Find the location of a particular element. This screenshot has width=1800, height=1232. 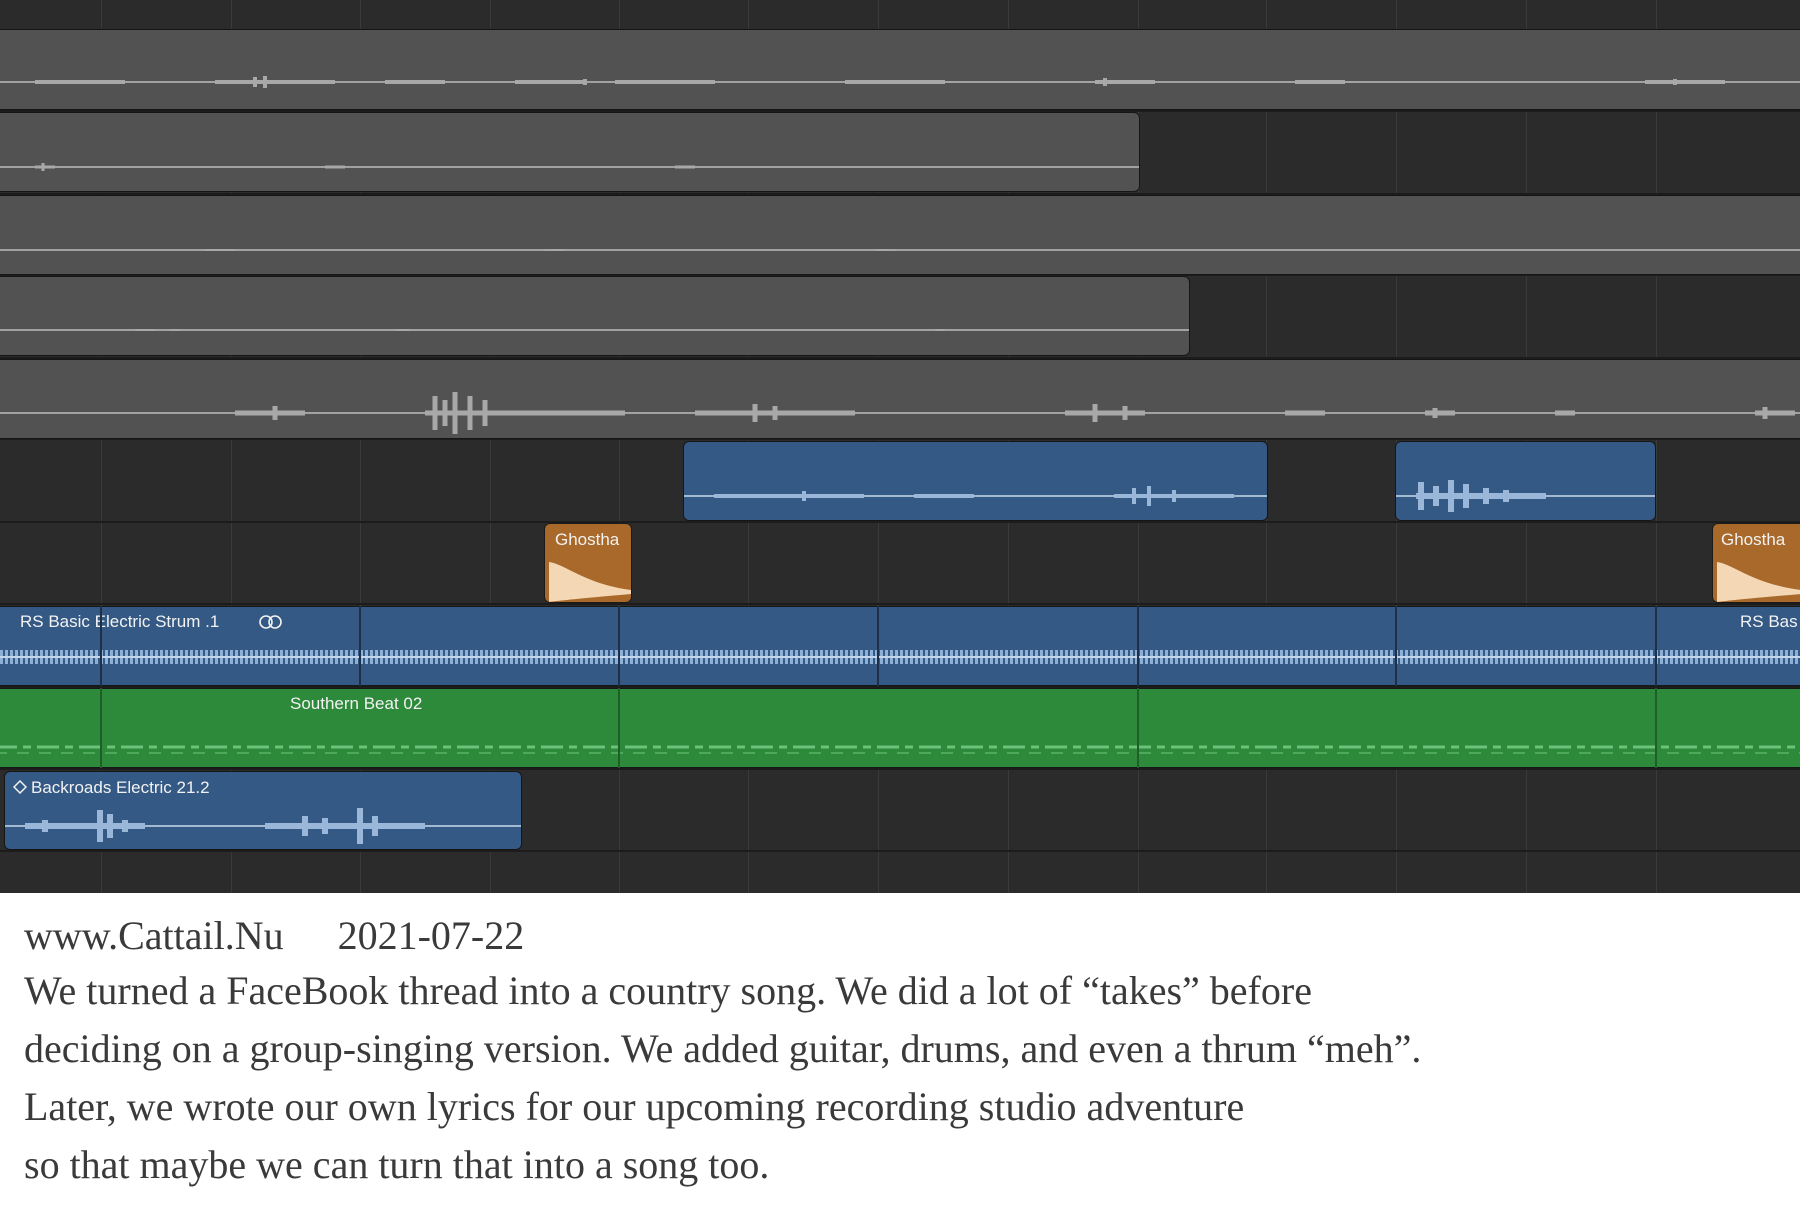

caption-headline: www.Cattail.Nu 2021-07-22 is located at coordinates (904, 936).